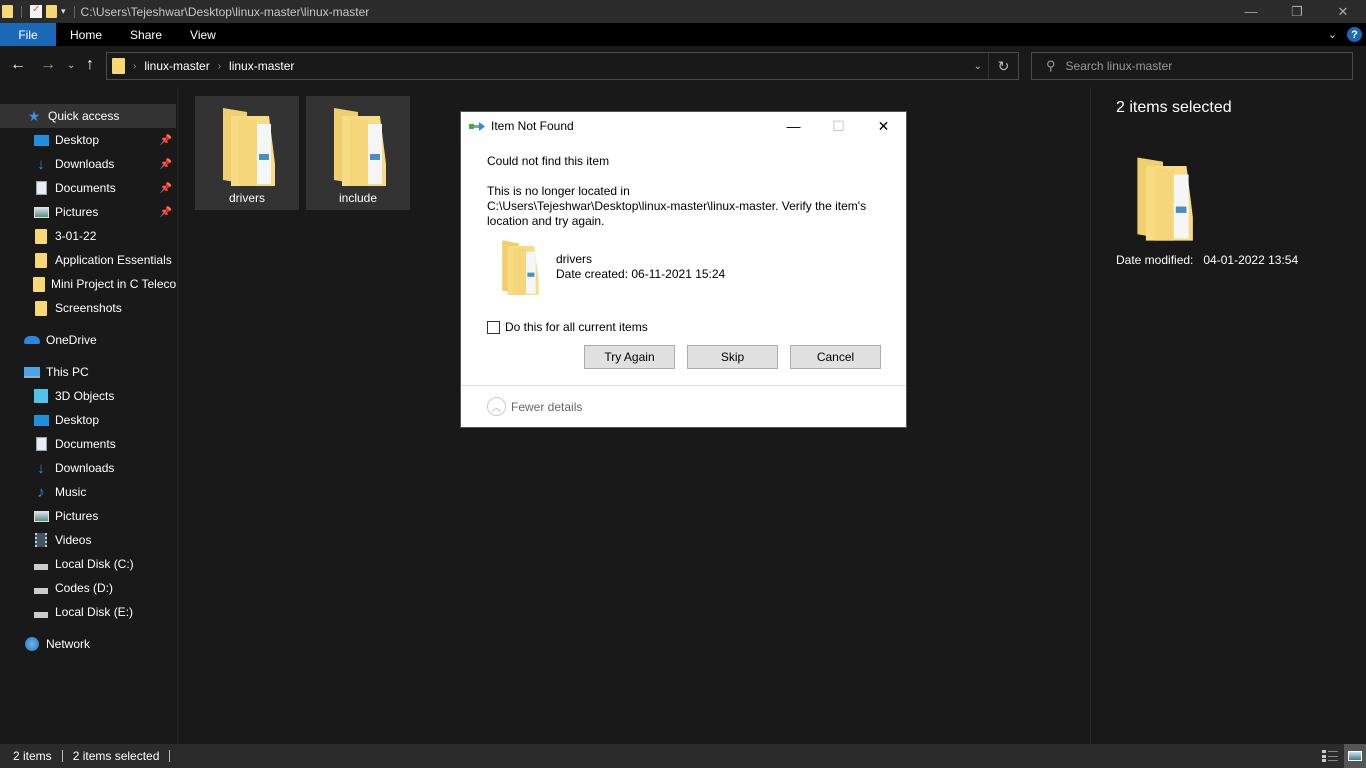  I want to click on details-view-button, so click(1330, 756).